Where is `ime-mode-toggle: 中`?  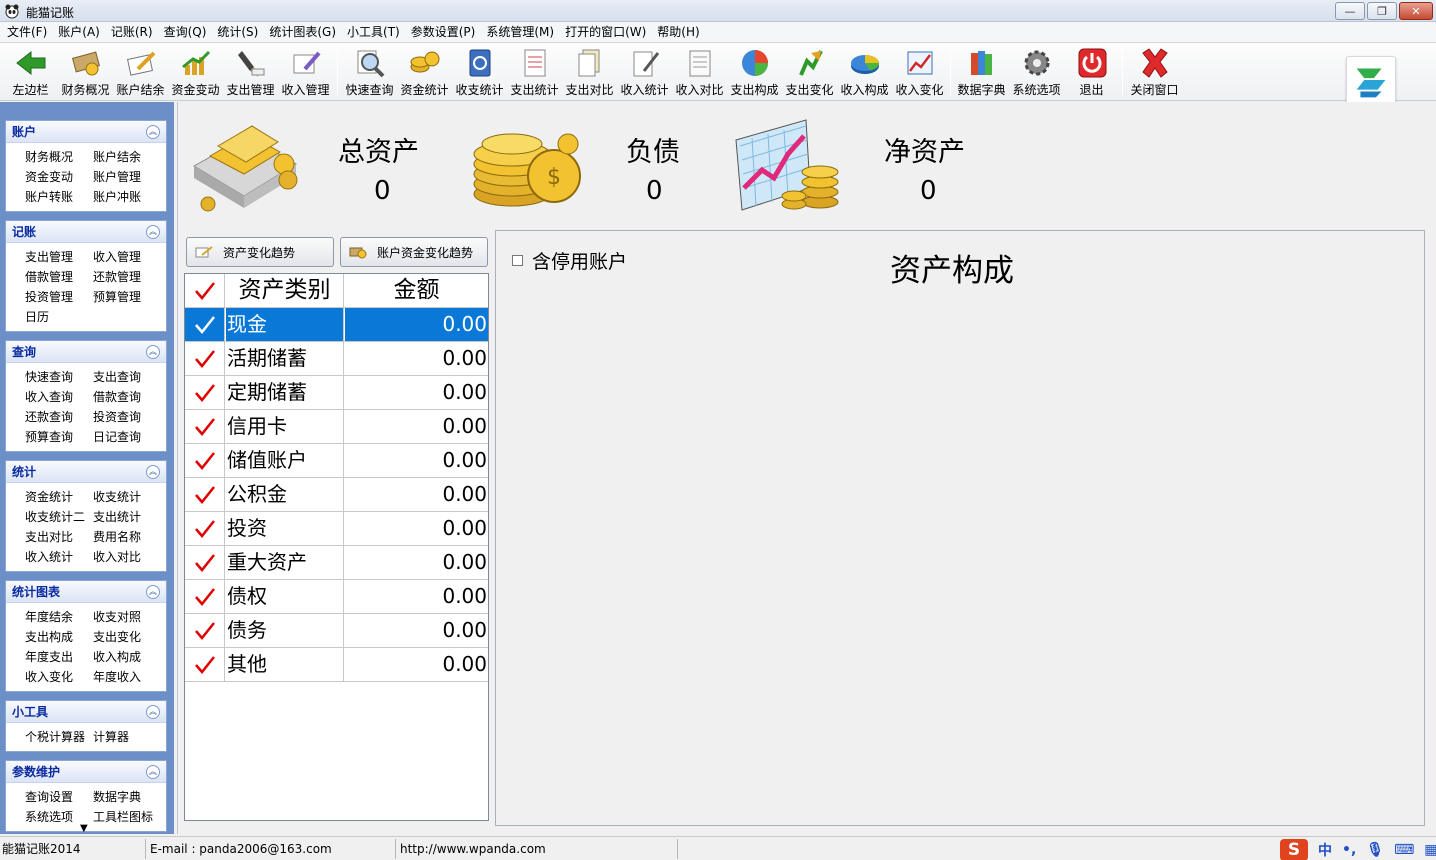
ime-mode-toggle: 中 is located at coordinates (1325, 850).